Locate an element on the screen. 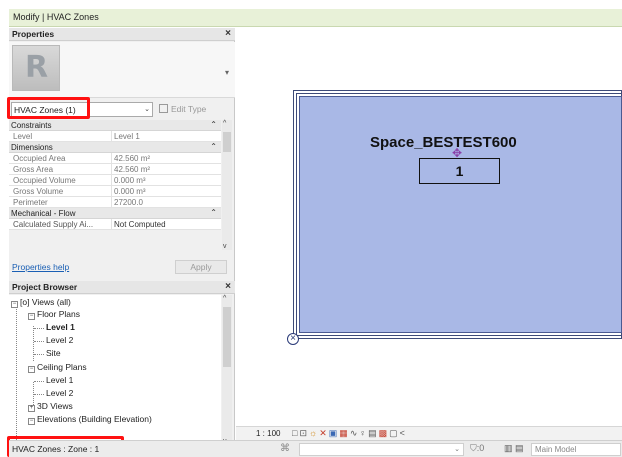  space-number-tag: 1 is located at coordinates (459, 171).